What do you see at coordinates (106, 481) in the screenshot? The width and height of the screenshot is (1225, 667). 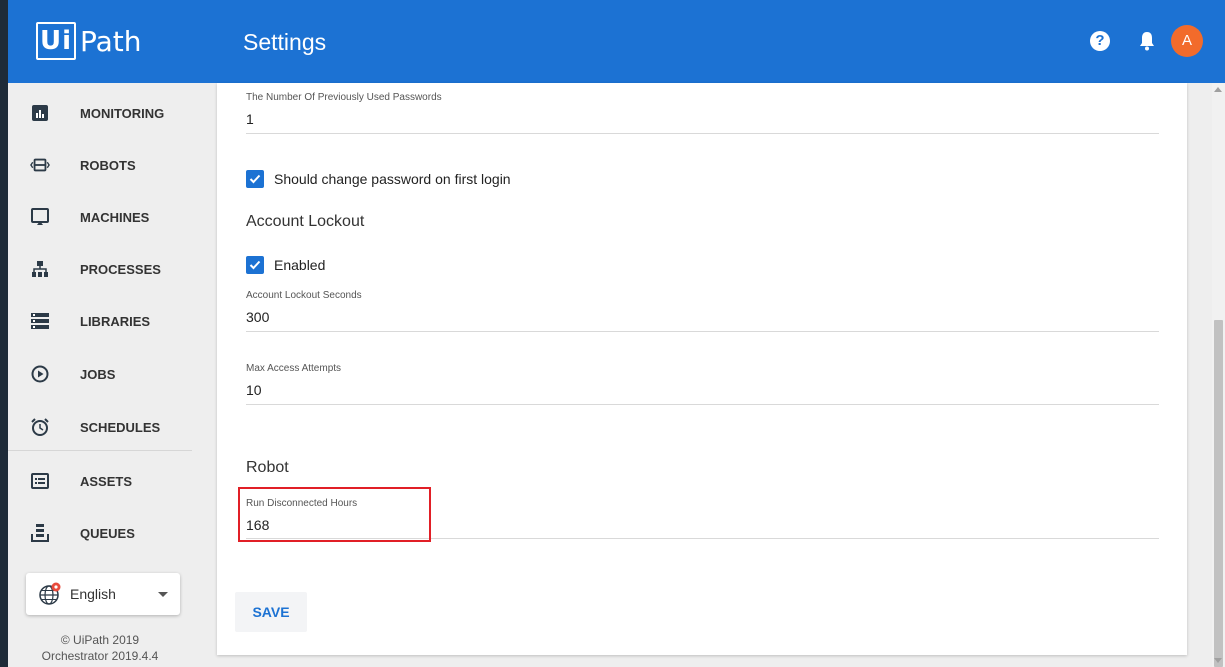 I see `sidebar-item-label: ASSETS` at bounding box center [106, 481].